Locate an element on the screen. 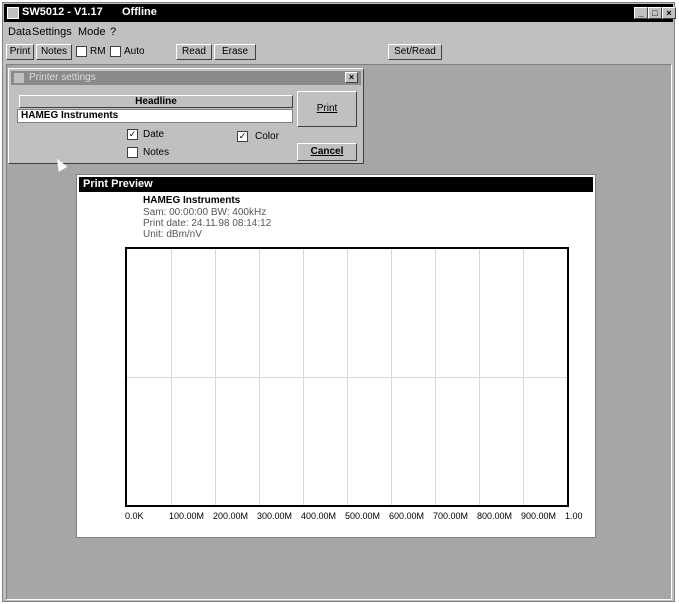  maximize-icon: □ is located at coordinates (655, 13).